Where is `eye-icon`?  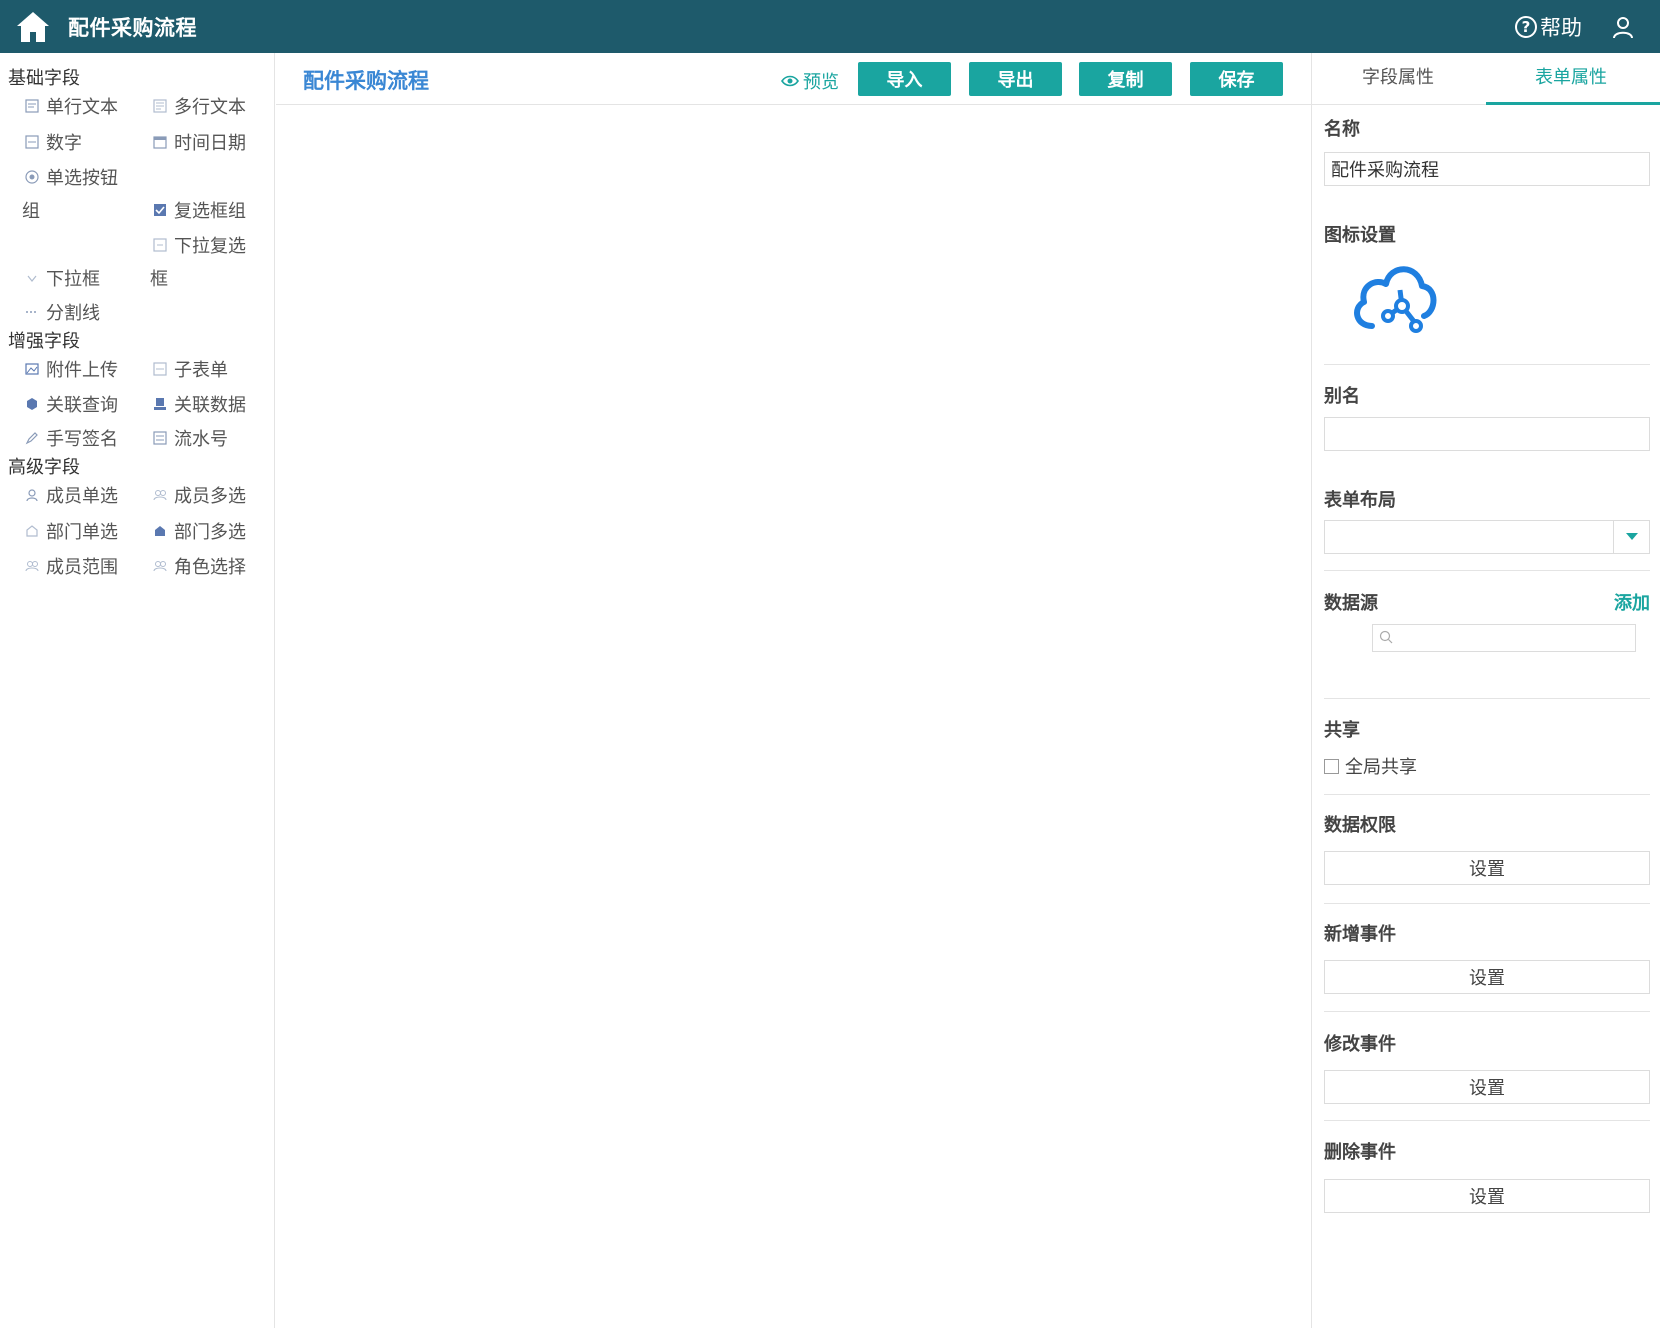
eye-icon is located at coordinates (790, 81).